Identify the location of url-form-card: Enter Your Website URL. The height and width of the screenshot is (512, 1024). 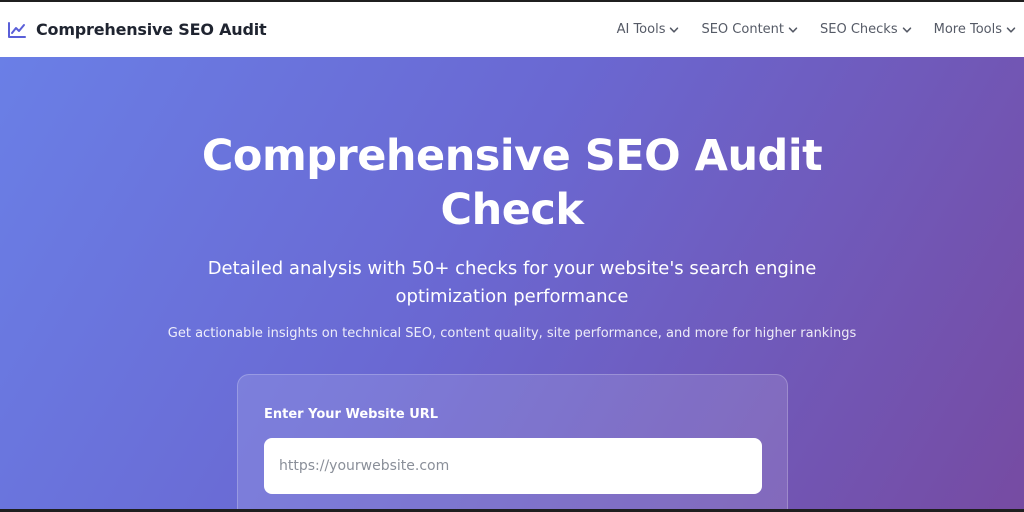
(512, 443).